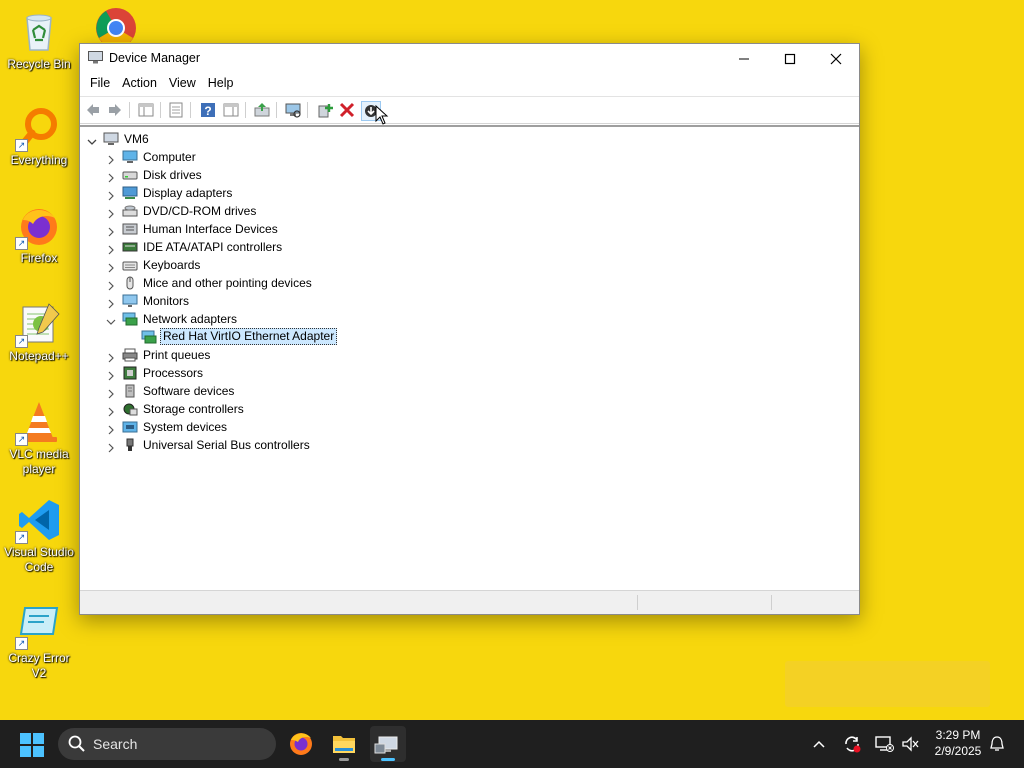 The image size is (1024, 768). I want to click on menu-view: View, so click(182, 81).